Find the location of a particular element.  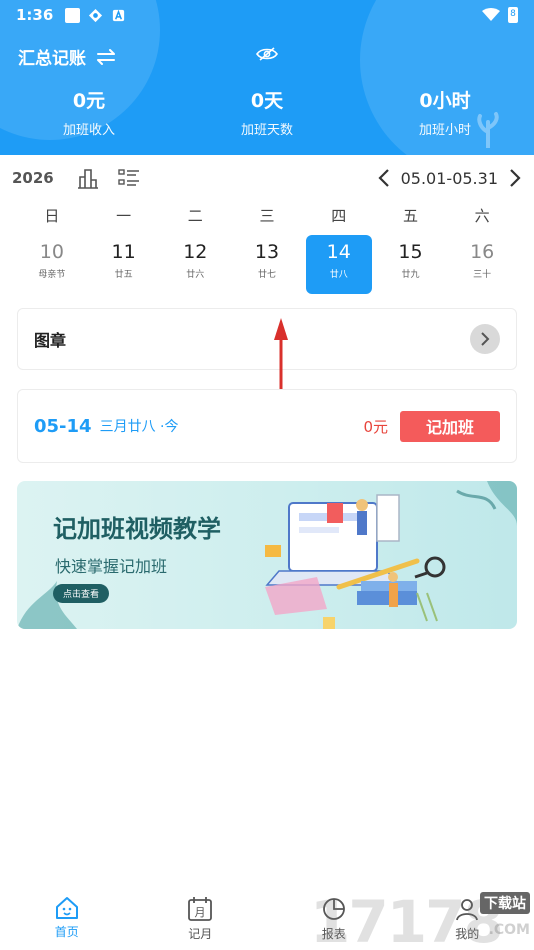

nav-report-label: 报表 is located at coordinates (333, 934).